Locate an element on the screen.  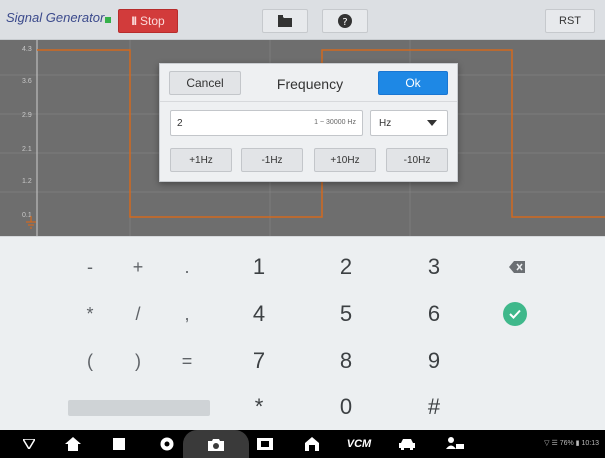
y-tick: 2.1 is located at coordinates (27, 149).